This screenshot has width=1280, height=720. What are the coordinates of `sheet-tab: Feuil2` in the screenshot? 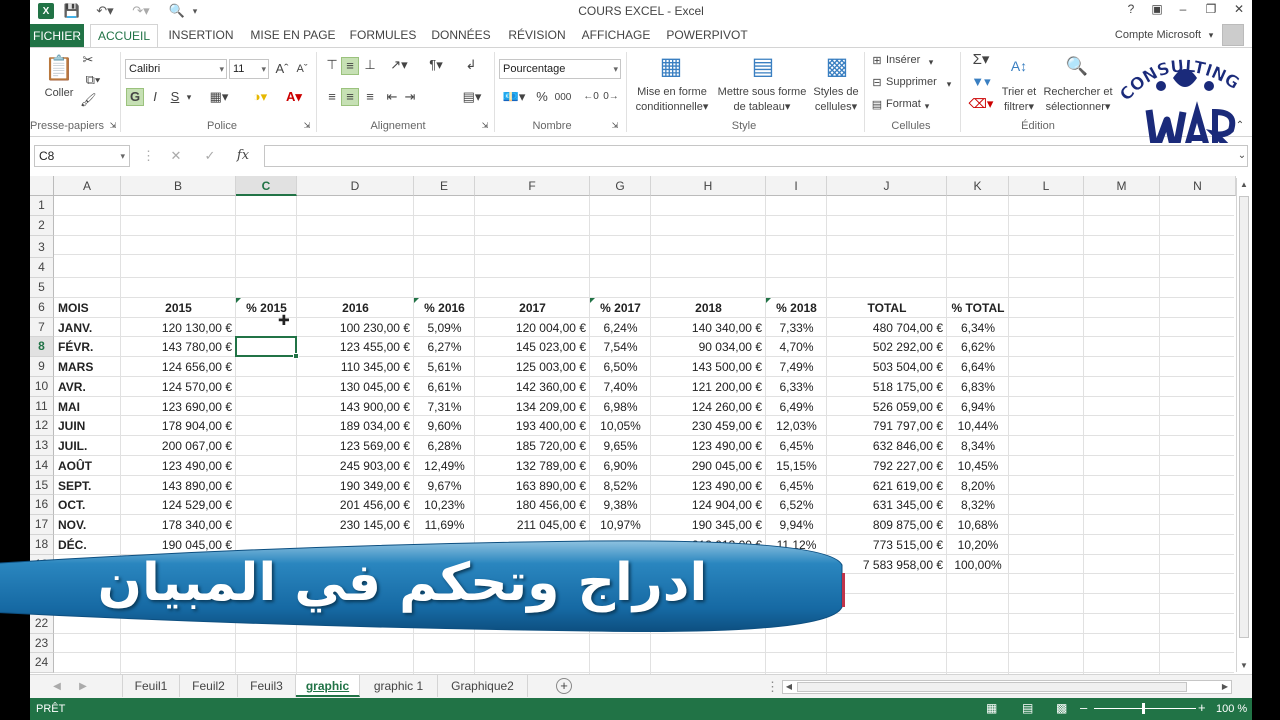 It's located at (209, 686).